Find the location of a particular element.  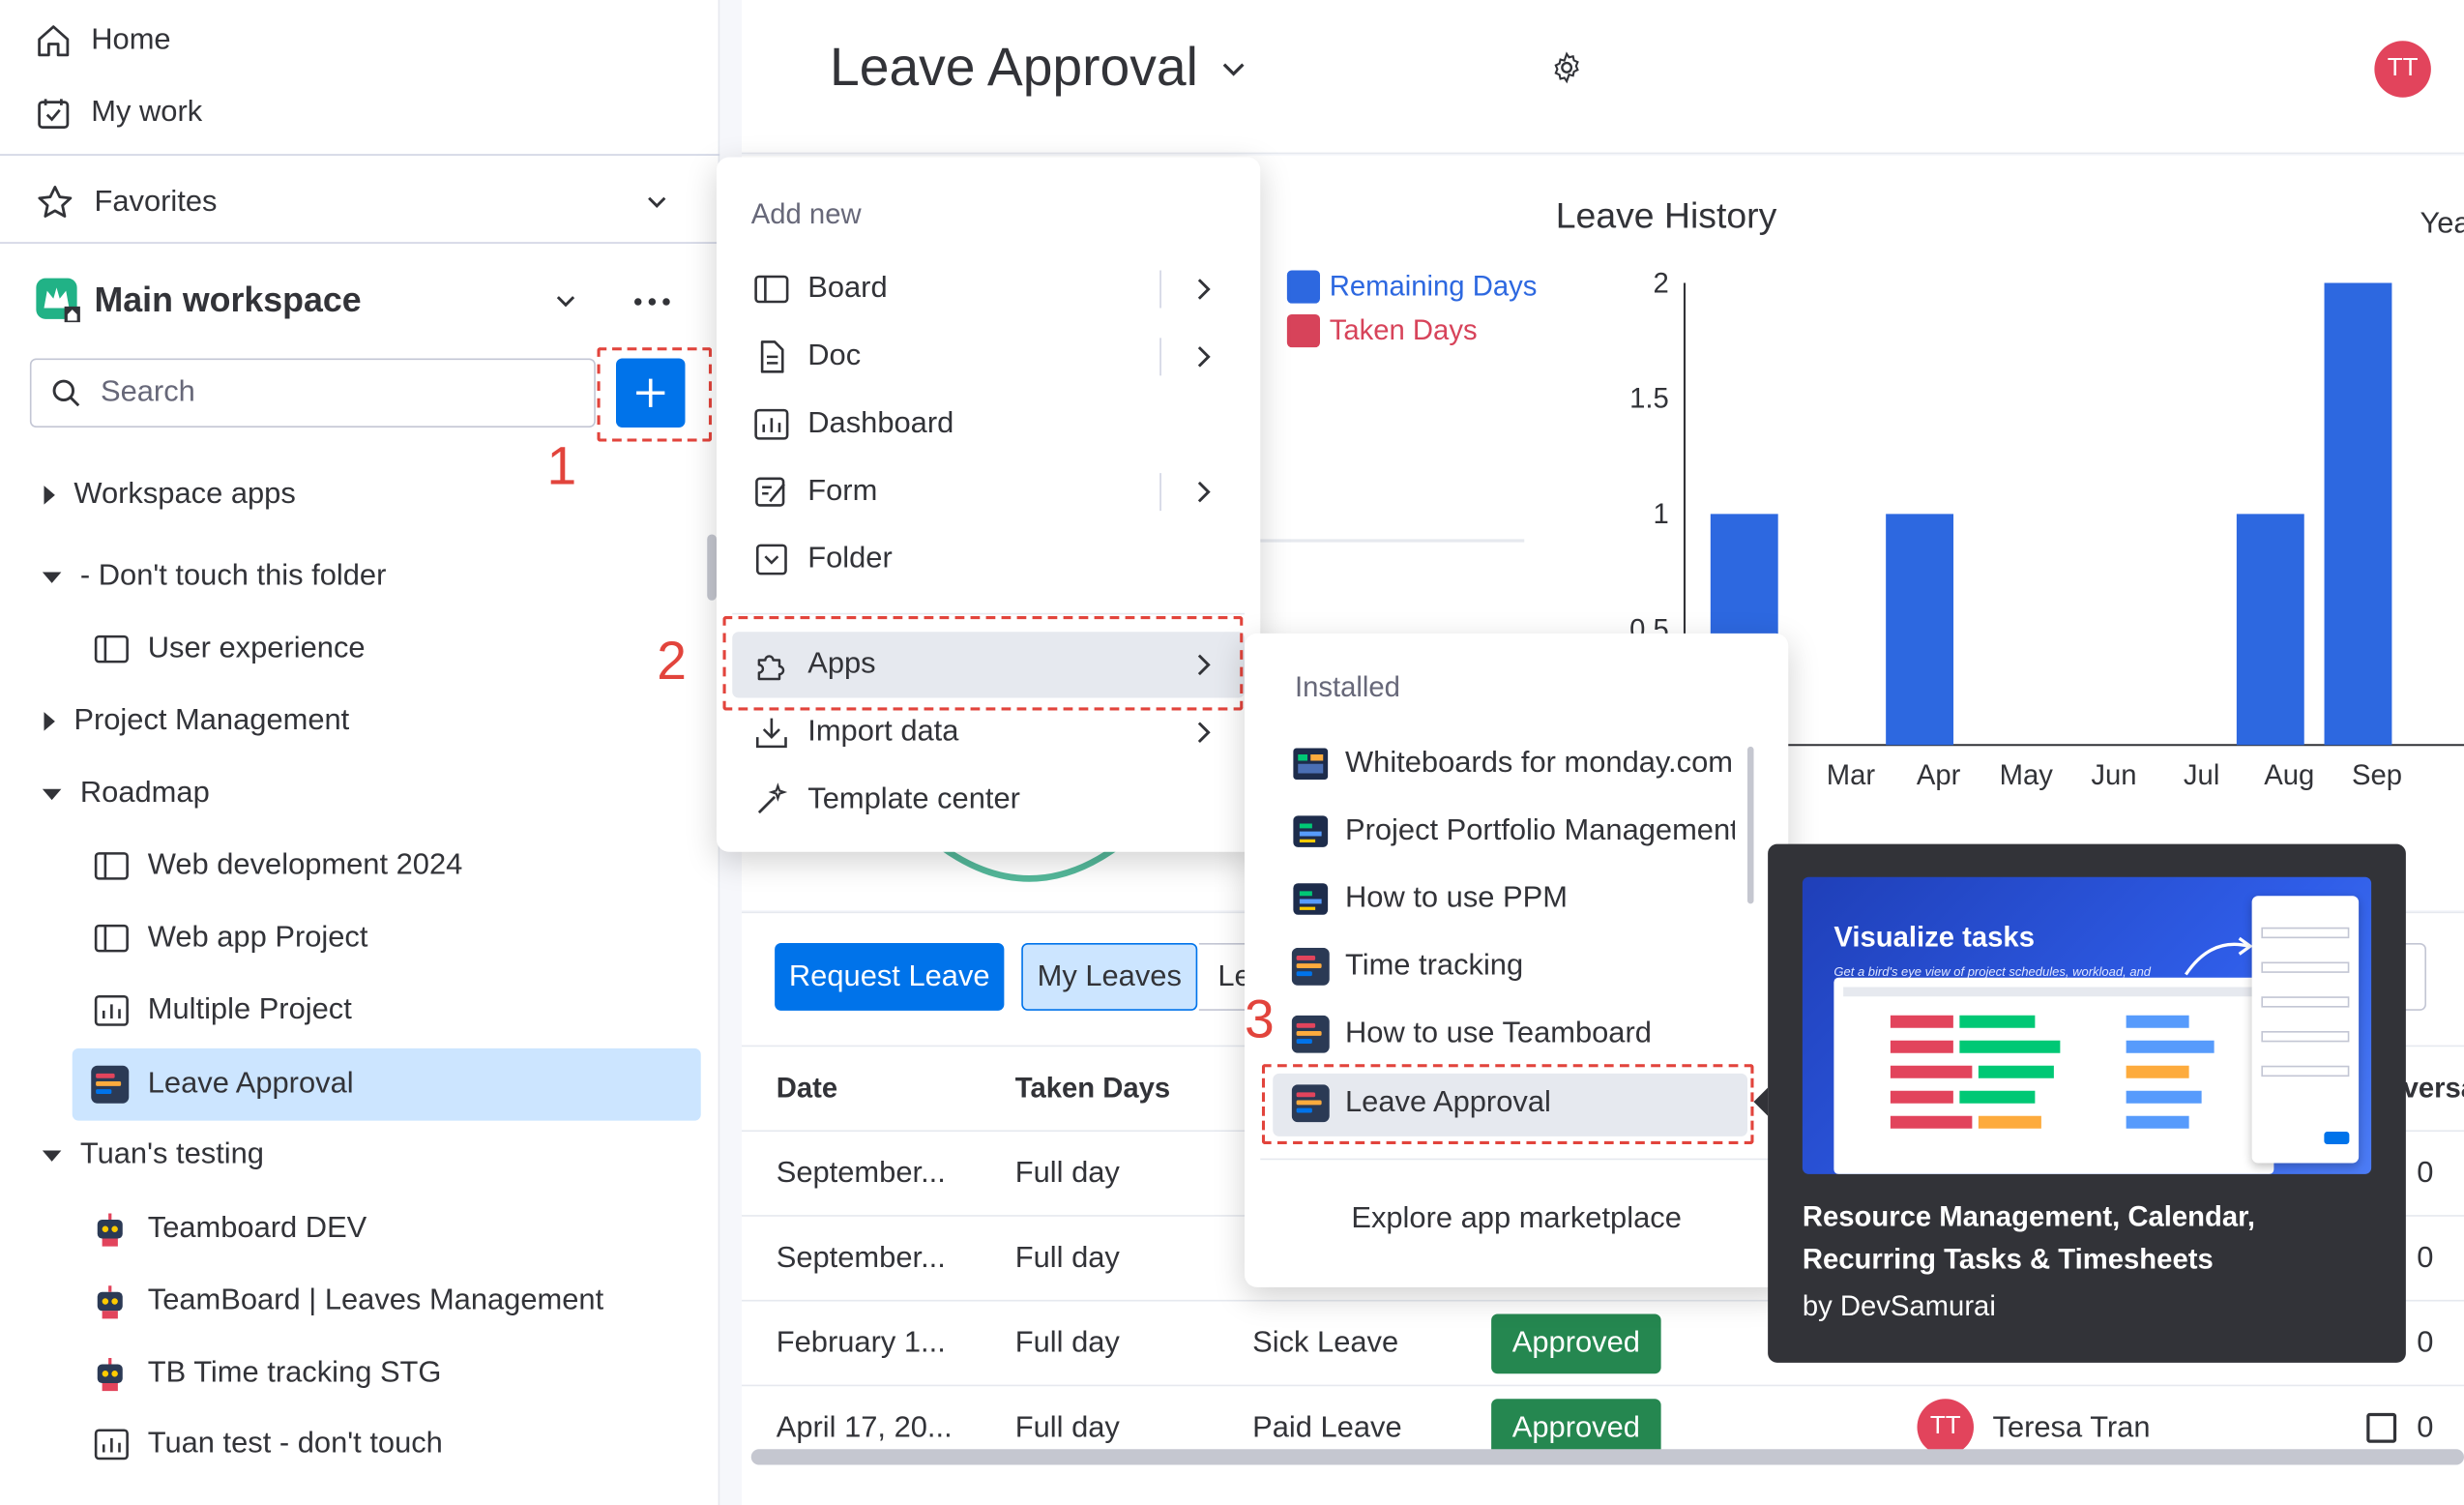

submenu-scrollbar is located at coordinates (1751, 825).